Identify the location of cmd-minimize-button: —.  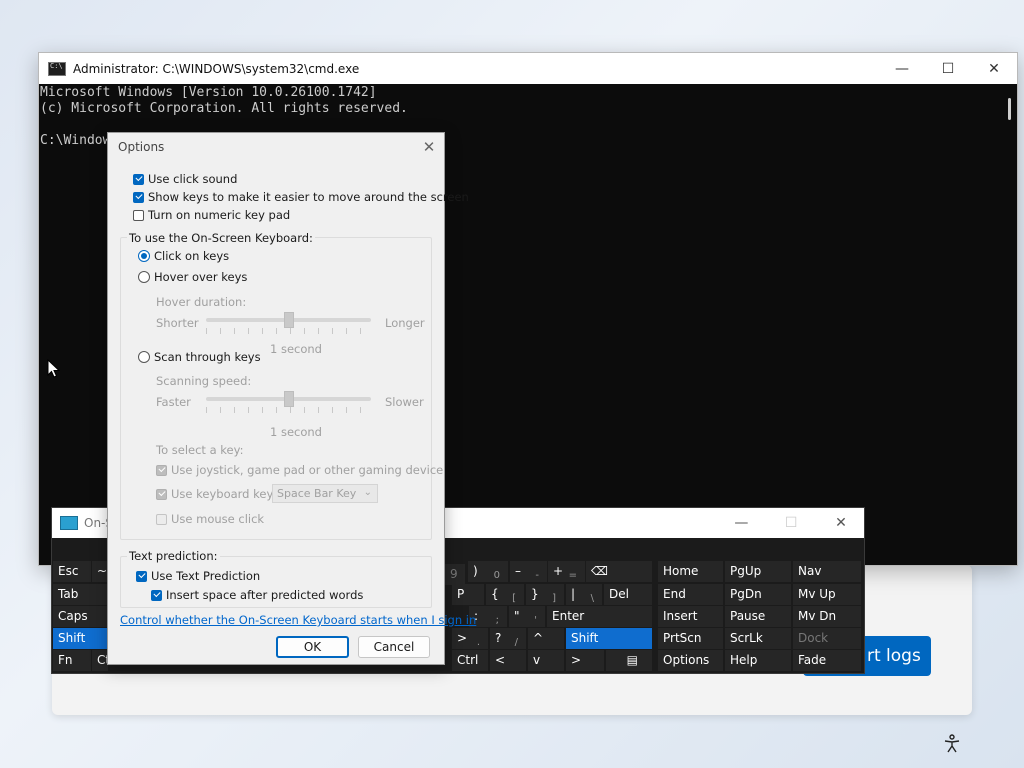
(902, 68).